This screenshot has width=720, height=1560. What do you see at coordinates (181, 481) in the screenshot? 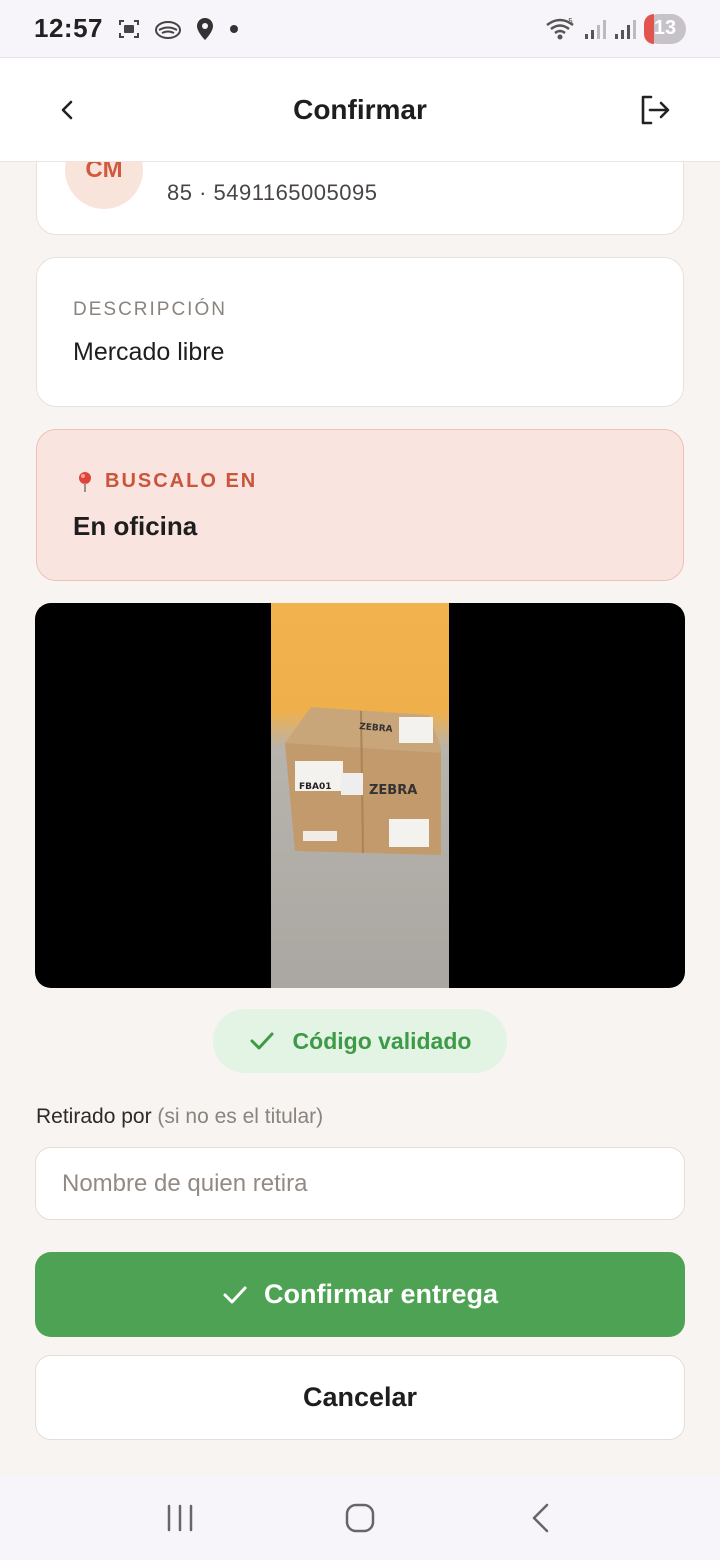
I see `location-label-text: BUSCALO EN` at bounding box center [181, 481].